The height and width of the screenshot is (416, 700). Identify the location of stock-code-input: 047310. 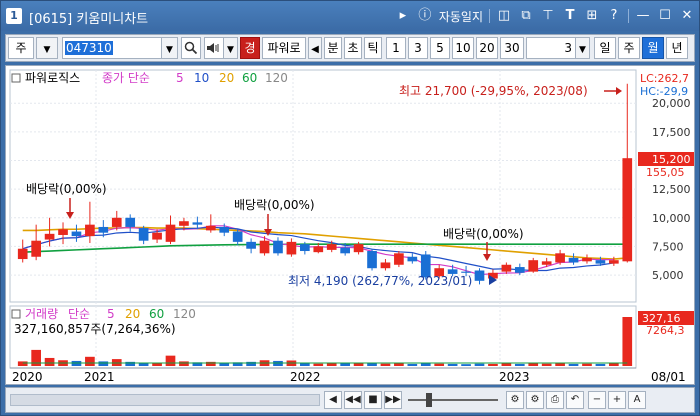
(112, 48).